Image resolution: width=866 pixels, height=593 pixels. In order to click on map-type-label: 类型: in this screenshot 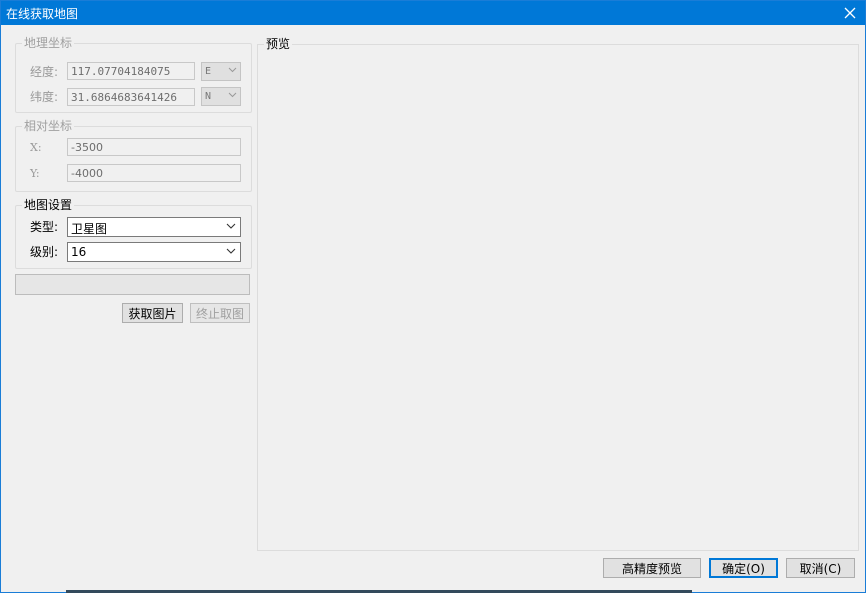, I will do `click(44, 227)`.